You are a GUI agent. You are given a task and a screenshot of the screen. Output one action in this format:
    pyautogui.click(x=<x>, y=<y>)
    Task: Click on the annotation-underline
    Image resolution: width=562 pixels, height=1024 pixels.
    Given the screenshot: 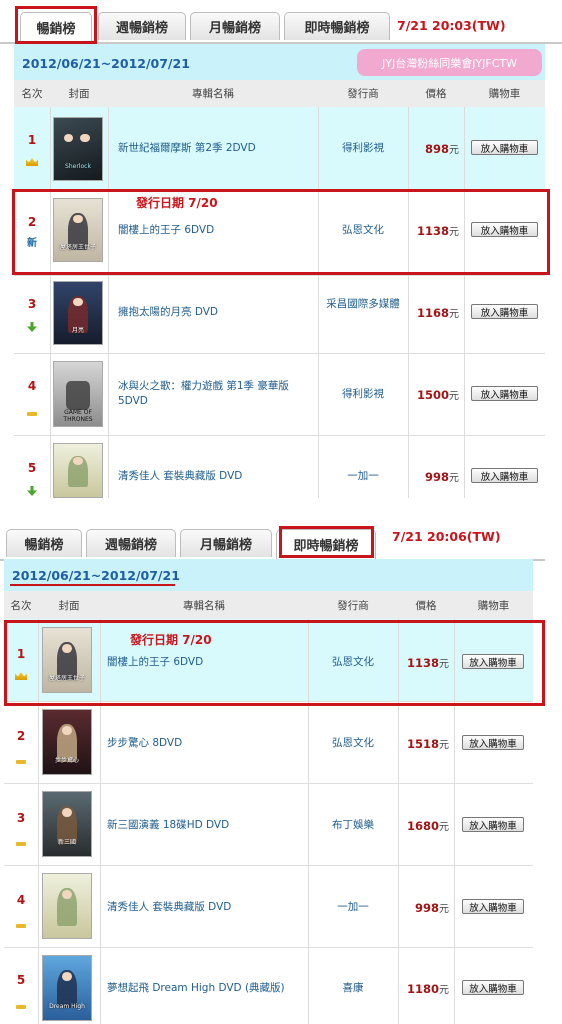 What is the action you would take?
    pyautogui.click(x=92, y=585)
    